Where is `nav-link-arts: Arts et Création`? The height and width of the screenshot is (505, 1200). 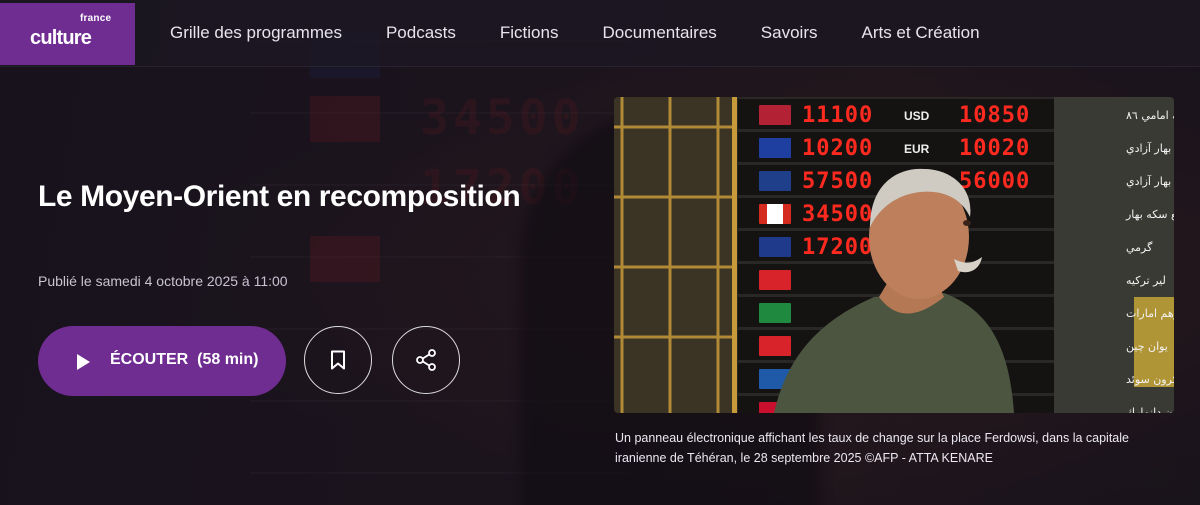 nav-link-arts: Arts et Création is located at coordinates (920, 33).